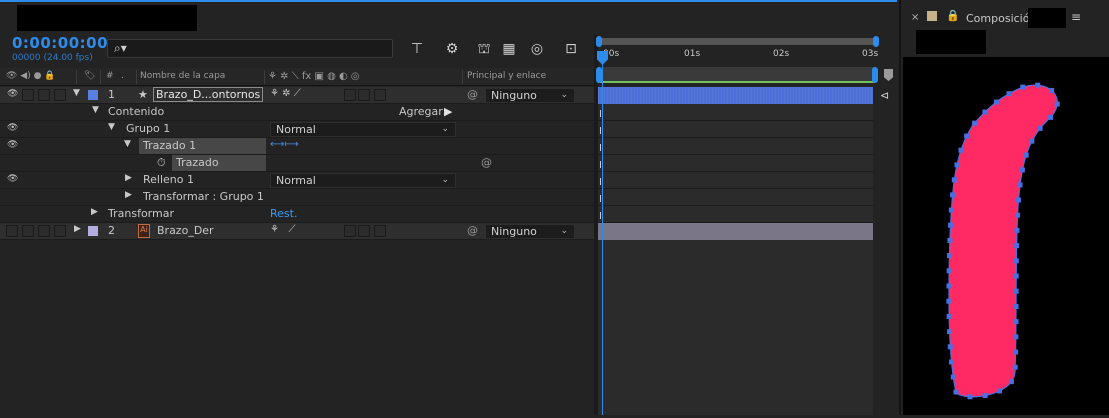 This screenshot has width=1109, height=418. What do you see at coordinates (110, 76) in the screenshot?
I see `number-column-header: #` at bounding box center [110, 76].